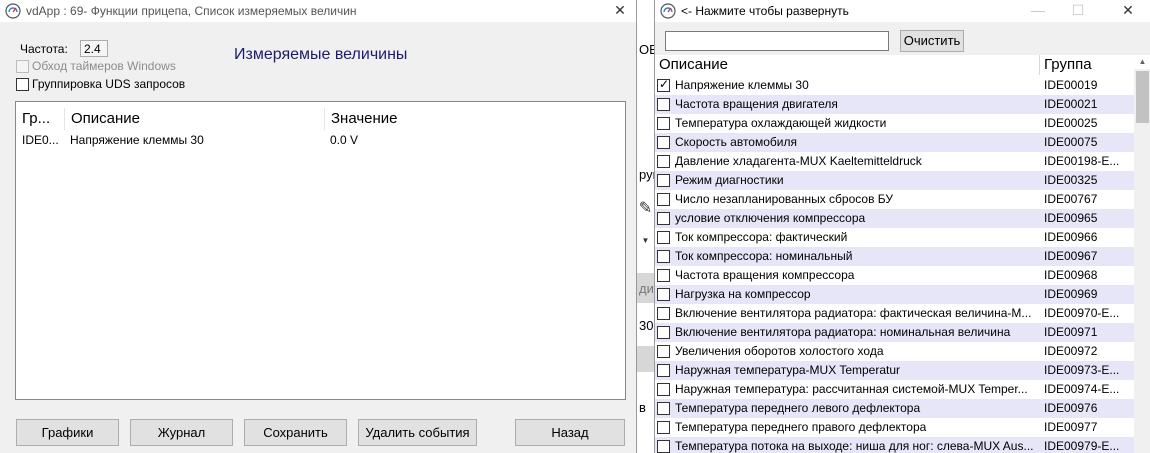 This screenshot has height=453, width=1150. Describe the element at coordinates (181, 432) in the screenshot. I see `journal-button: Журнал` at that location.